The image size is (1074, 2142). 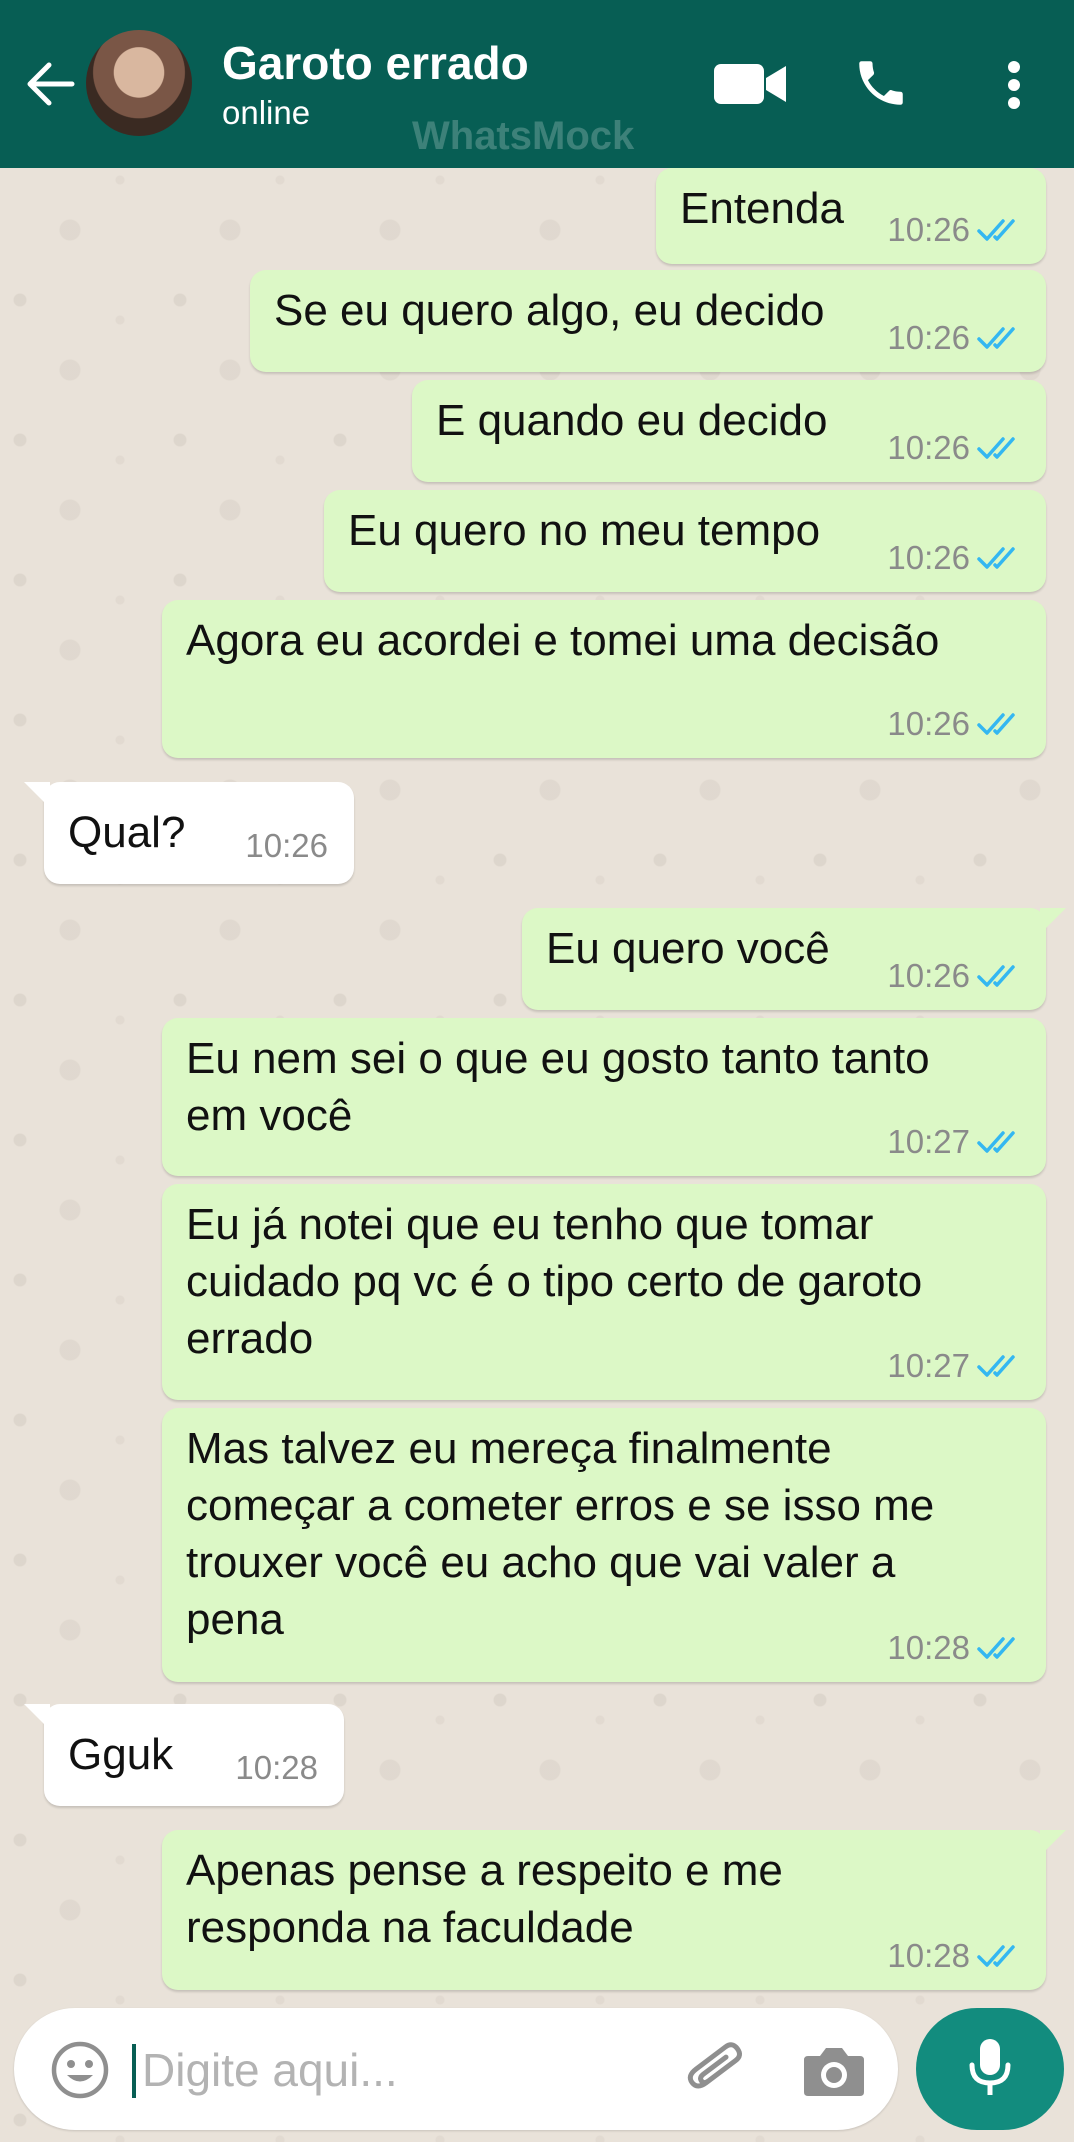 What do you see at coordinates (851, 216) in the screenshot?
I see `message-bubble-outgoing: Entenda 10:26` at bounding box center [851, 216].